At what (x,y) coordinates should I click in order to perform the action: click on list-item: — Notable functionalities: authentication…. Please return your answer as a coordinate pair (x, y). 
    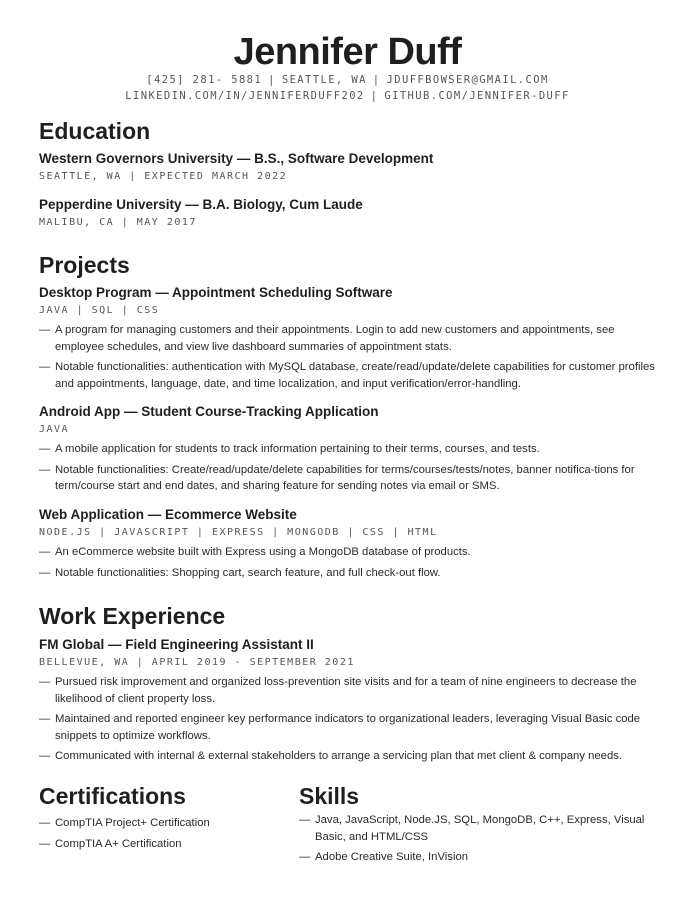
    Looking at the image, I should click on (347, 375).